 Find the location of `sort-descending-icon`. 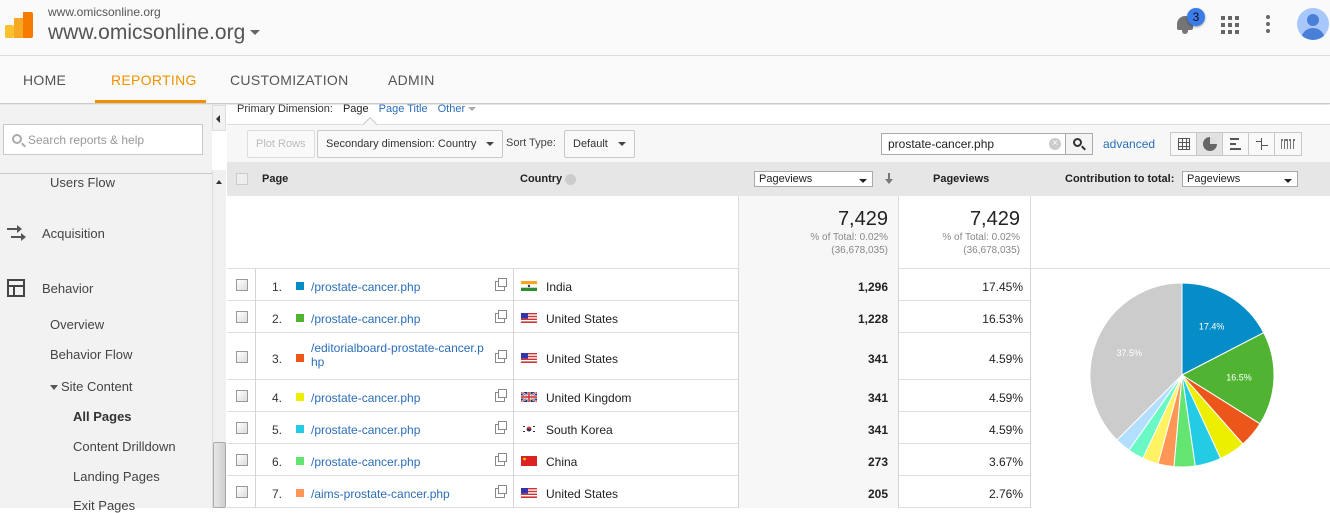

sort-descending-icon is located at coordinates (889, 179).